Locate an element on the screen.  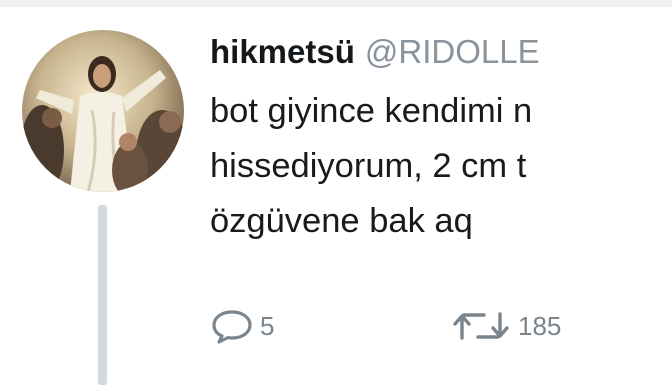
tweet-header: hikmetsü @RIDOLLE is located at coordinates (375, 52).